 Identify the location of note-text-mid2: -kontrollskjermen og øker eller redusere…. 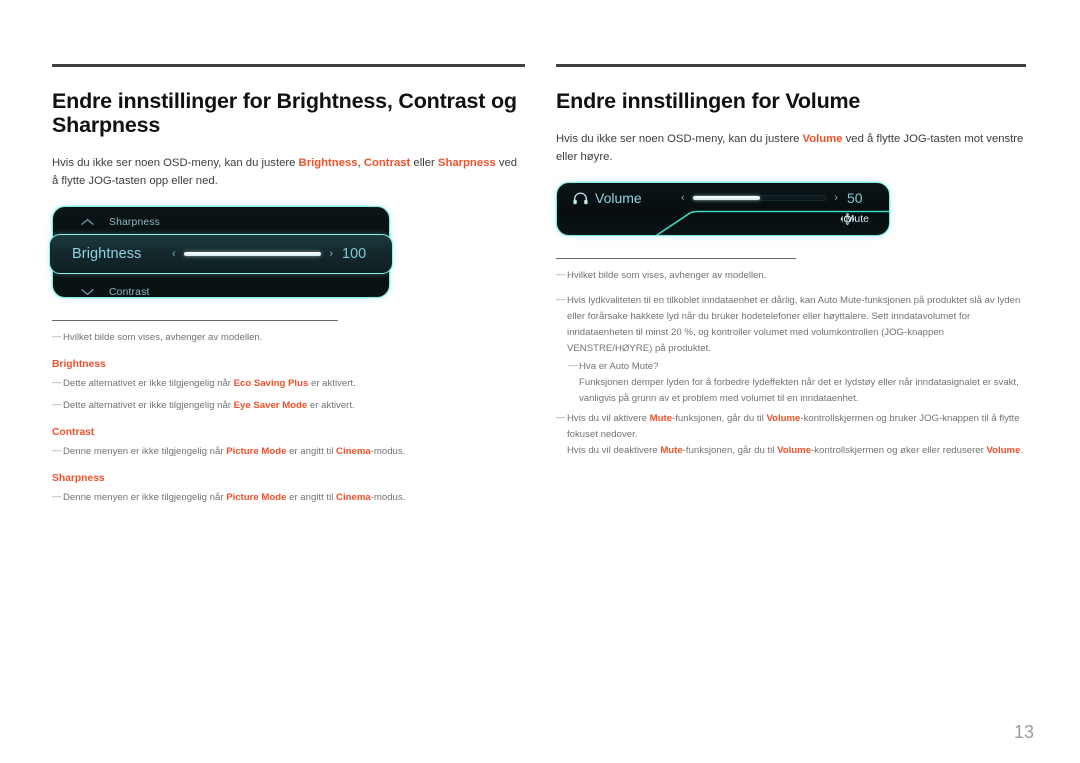
(899, 450).